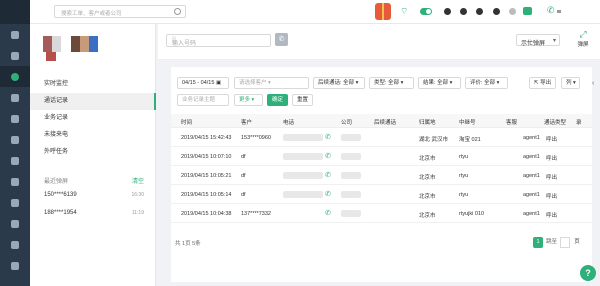  Describe the element at coordinates (93, 101) in the screenshot. I see `sidebar-item-call-records: 通话记录` at that location.